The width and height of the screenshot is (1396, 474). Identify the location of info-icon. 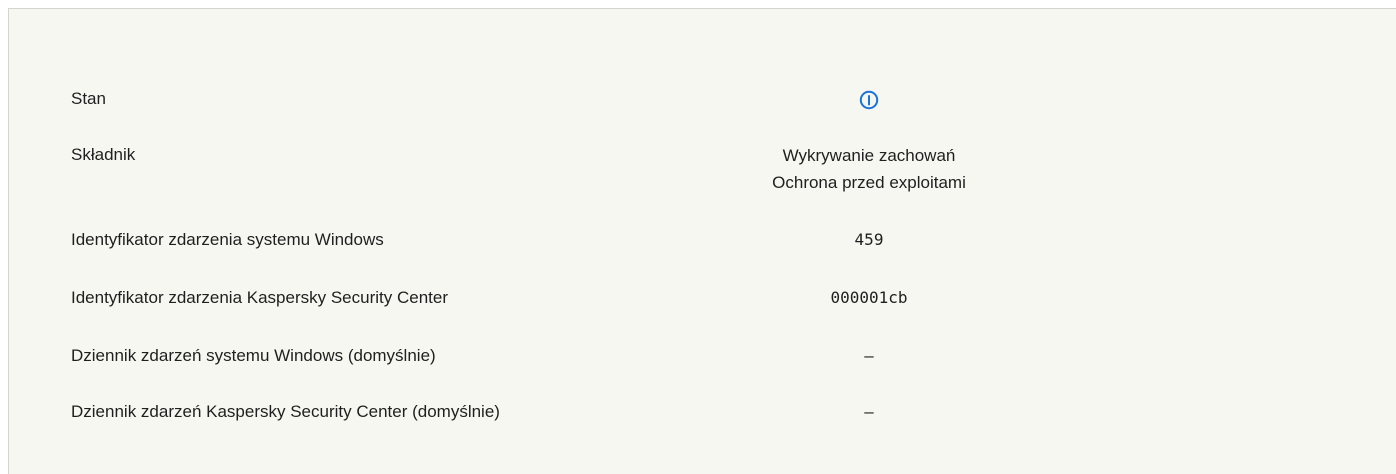
(869, 99).